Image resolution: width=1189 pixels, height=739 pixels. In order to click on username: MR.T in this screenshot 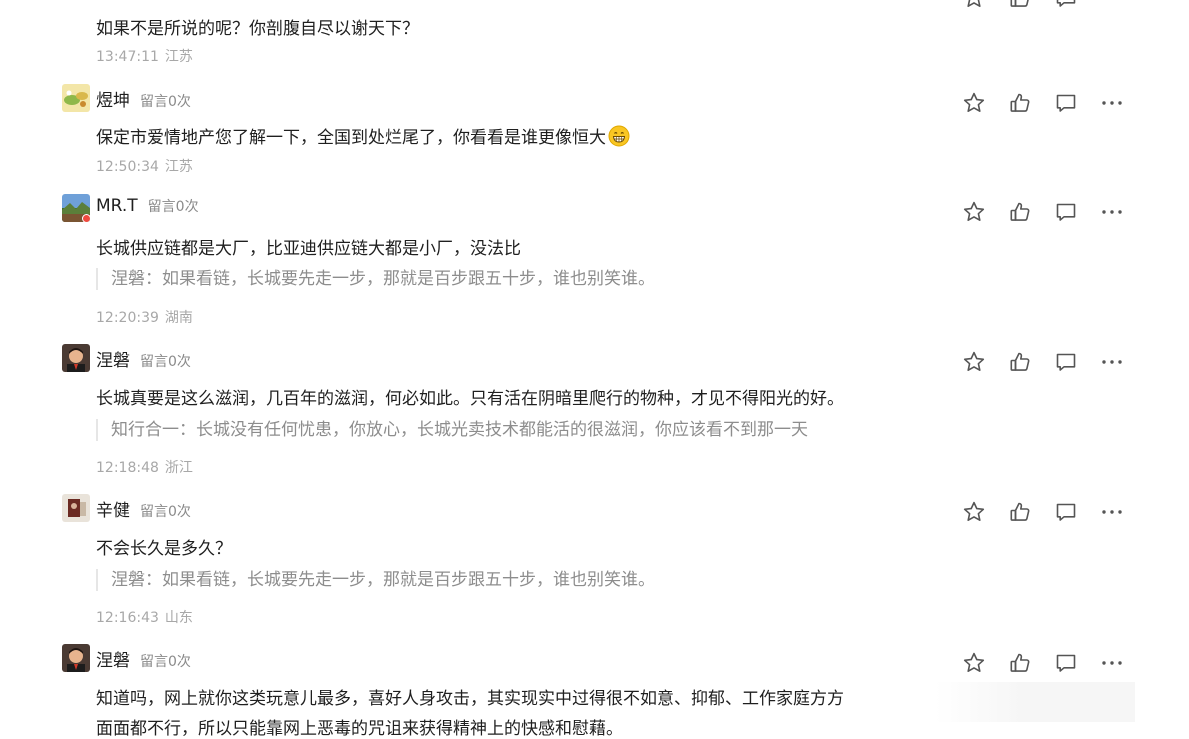, I will do `click(117, 206)`.